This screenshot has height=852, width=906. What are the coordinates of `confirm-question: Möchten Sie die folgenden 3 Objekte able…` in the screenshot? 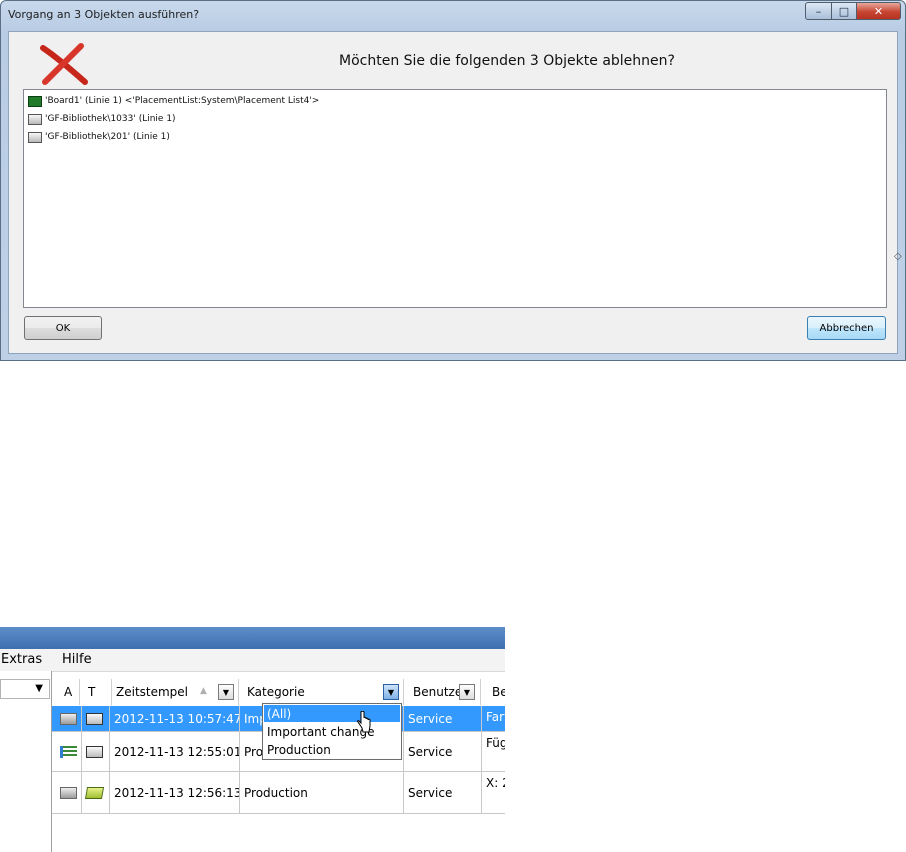 It's located at (507, 61).